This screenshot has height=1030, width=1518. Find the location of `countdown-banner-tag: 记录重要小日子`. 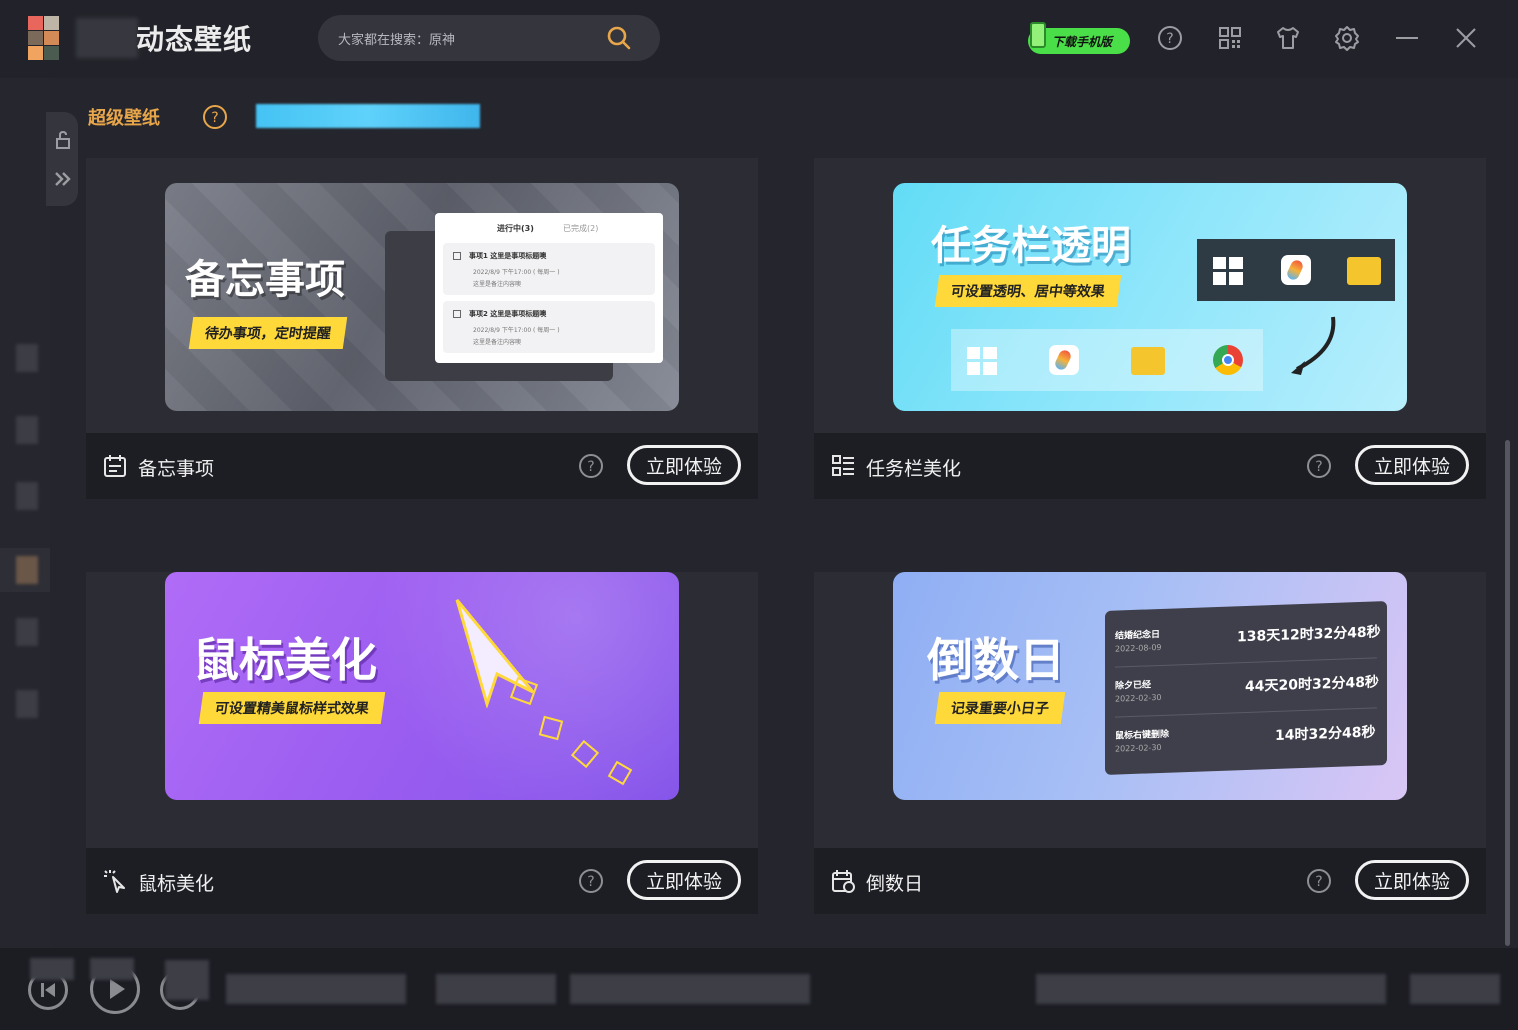

countdown-banner-tag: 记录重要小日子 is located at coordinates (1000, 708).